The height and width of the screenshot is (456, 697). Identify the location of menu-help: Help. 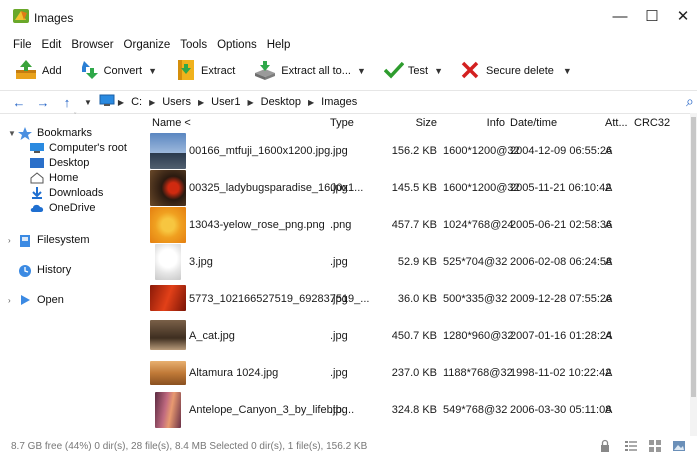
(279, 45).